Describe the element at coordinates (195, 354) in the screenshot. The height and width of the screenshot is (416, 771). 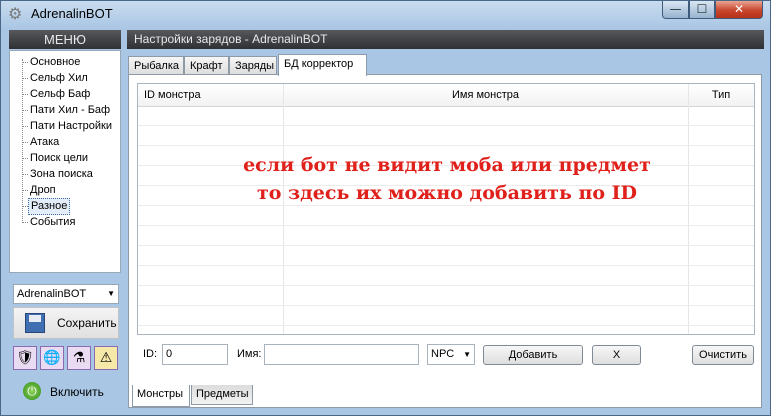
I see `id-input: 0` at that location.